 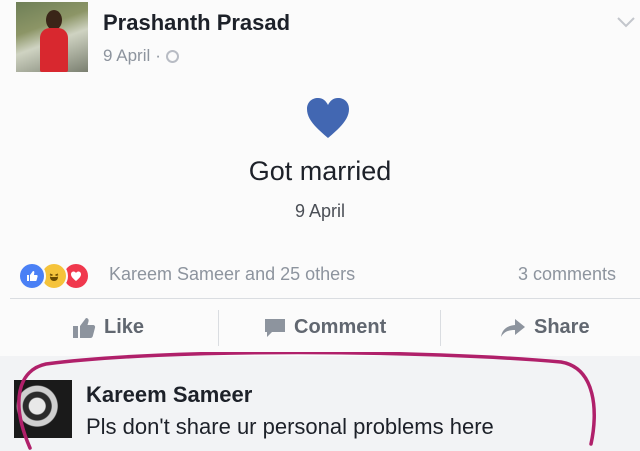 What do you see at coordinates (325, 298) in the screenshot?
I see `divider` at bounding box center [325, 298].